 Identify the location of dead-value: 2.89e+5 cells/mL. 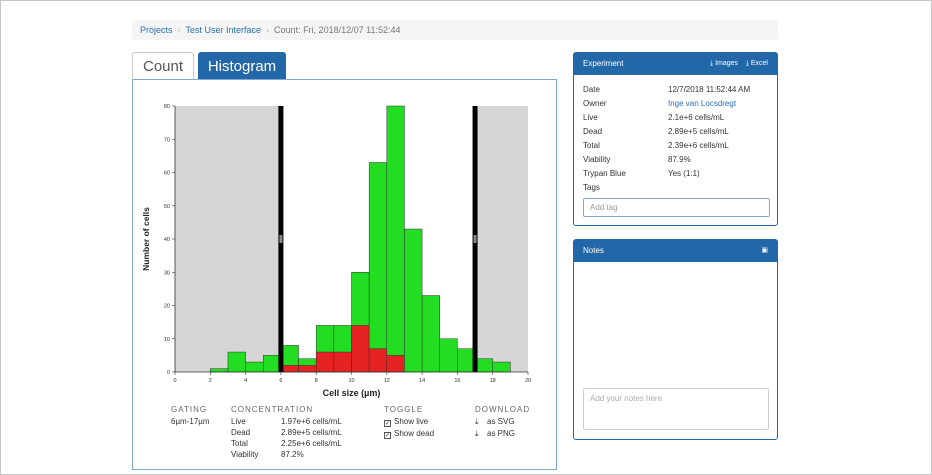
(698, 131).